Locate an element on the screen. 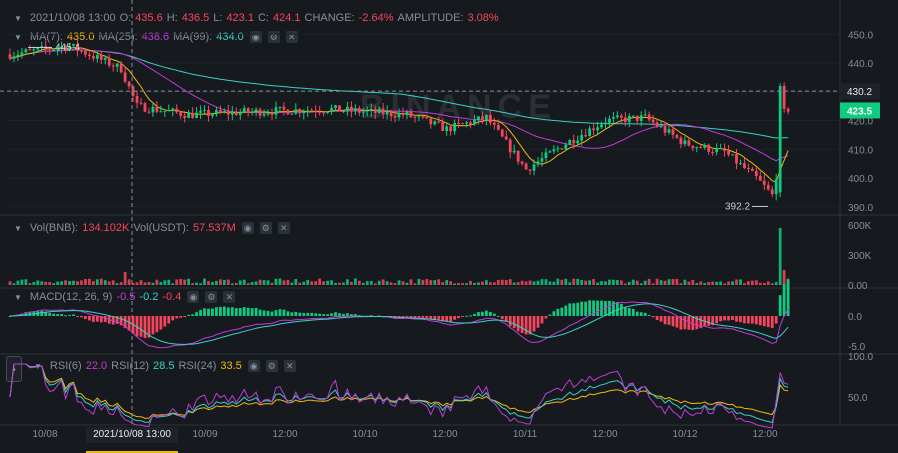  price-tick-label: 440.0 is located at coordinates (860, 64).